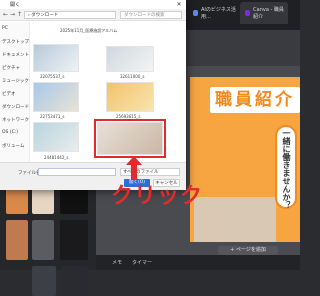 The image size is (320, 296). Describe the element at coordinates (286, 169) in the screenshot. I see `poster-vertical-text: 一緒に働きませんか？` at that location.